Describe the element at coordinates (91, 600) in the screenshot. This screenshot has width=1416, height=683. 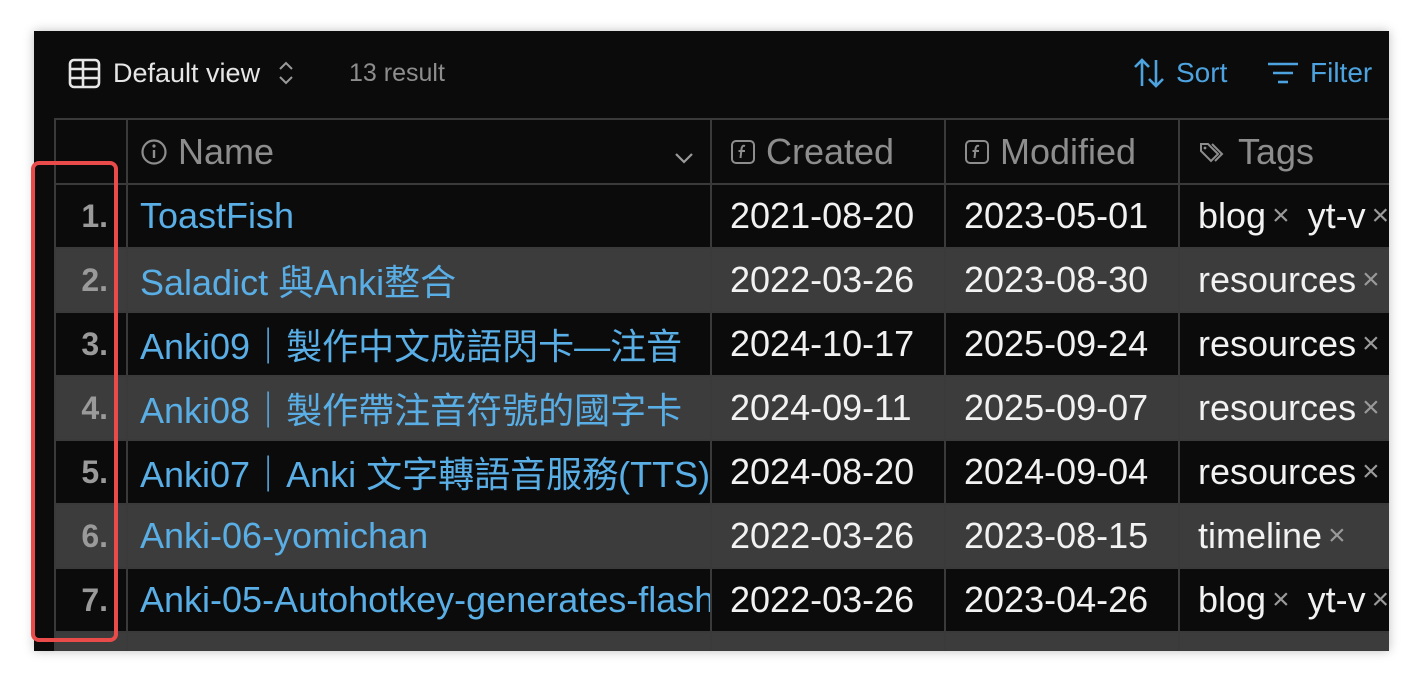
I see `row-number: 7.` at that location.